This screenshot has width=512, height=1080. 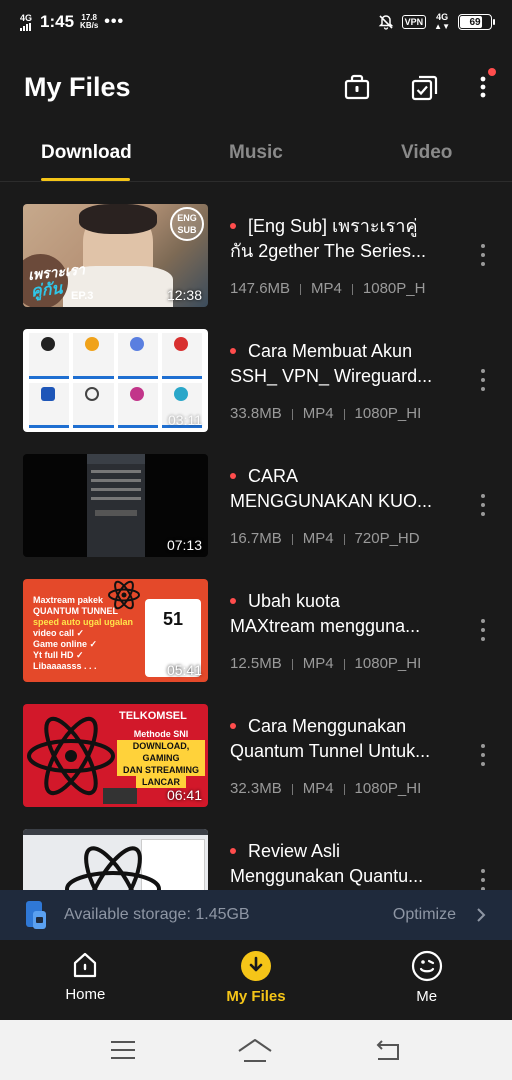 I want to click on video-thumbnail: 03:11, so click(x=115, y=380).